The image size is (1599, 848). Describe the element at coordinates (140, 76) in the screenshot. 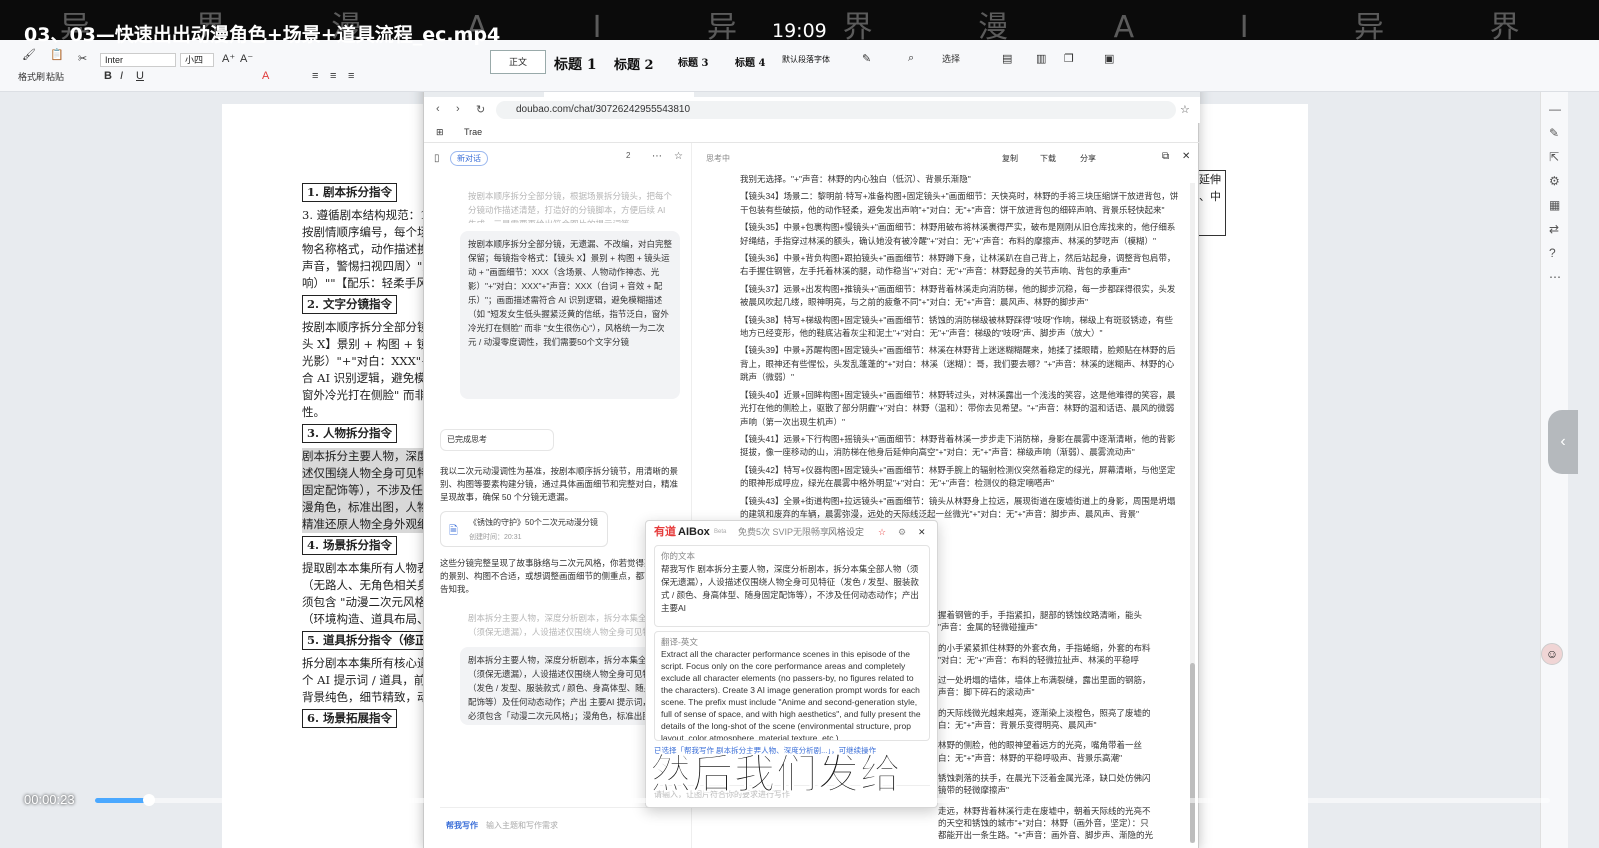

I see `underline-button: U` at that location.